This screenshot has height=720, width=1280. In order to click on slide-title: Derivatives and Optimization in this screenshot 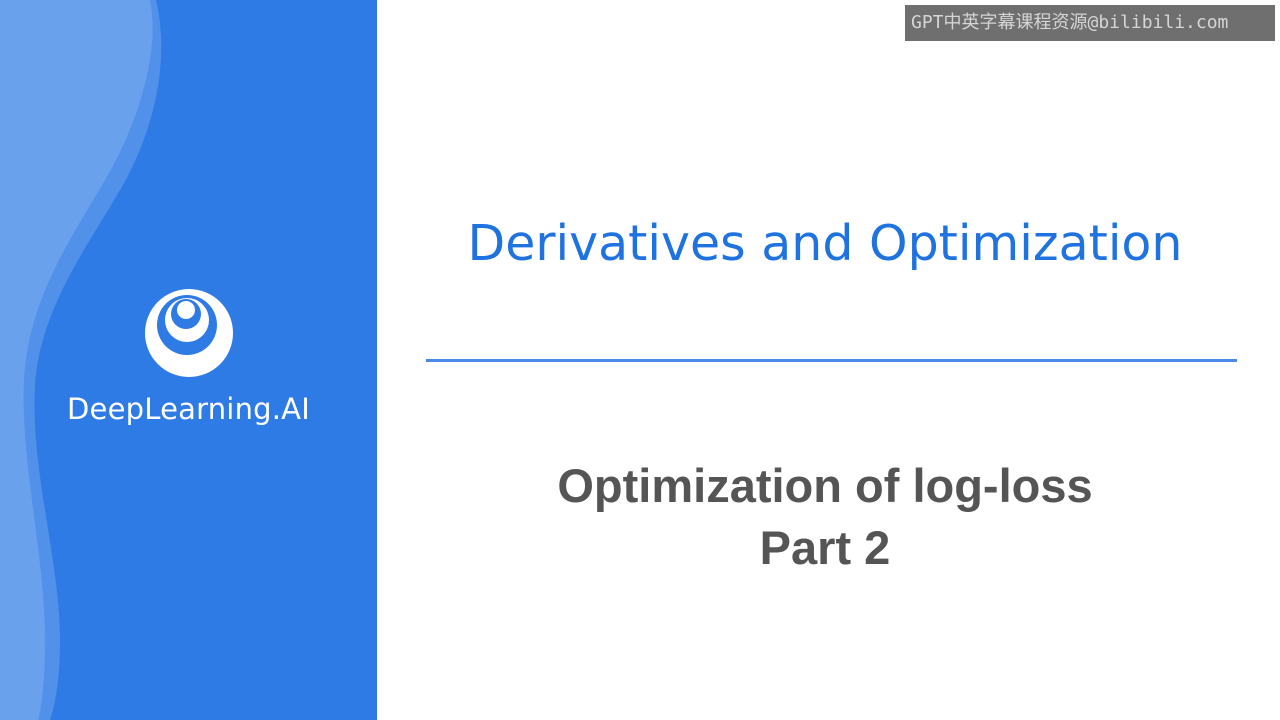, I will do `click(825, 243)`.